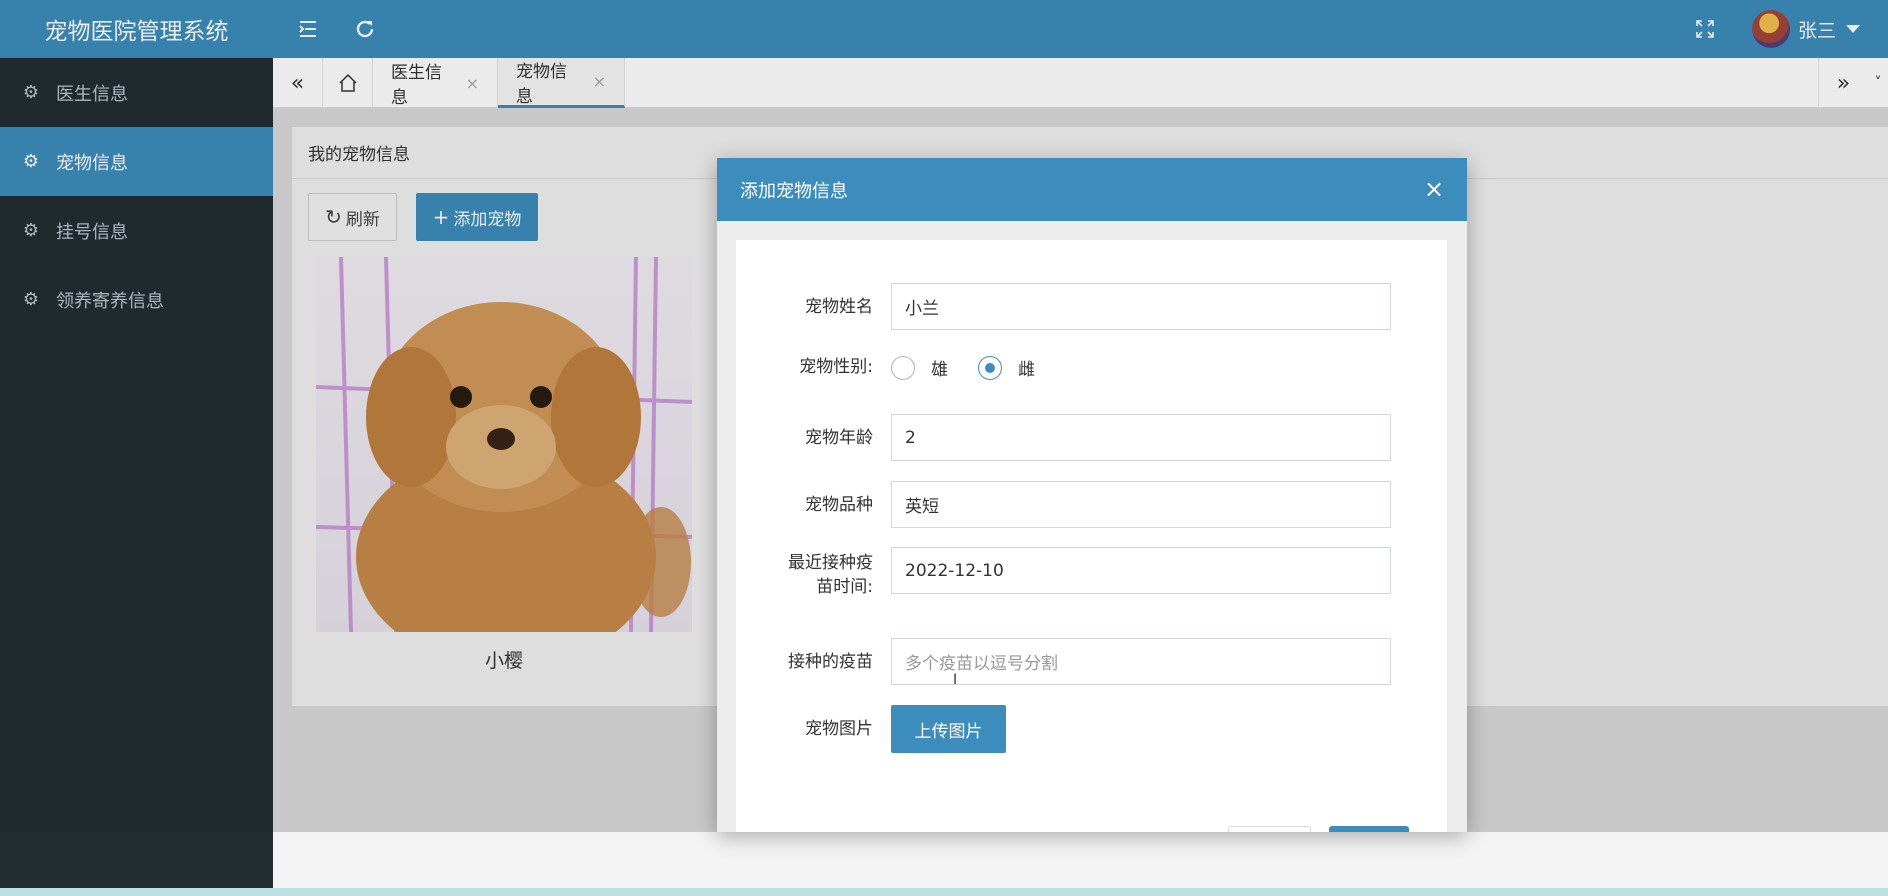 Image resolution: width=1888 pixels, height=896 pixels. Describe the element at coordinates (136, 92) in the screenshot. I see `sidebar-item-doctor: ⚙ 医生信息` at that location.